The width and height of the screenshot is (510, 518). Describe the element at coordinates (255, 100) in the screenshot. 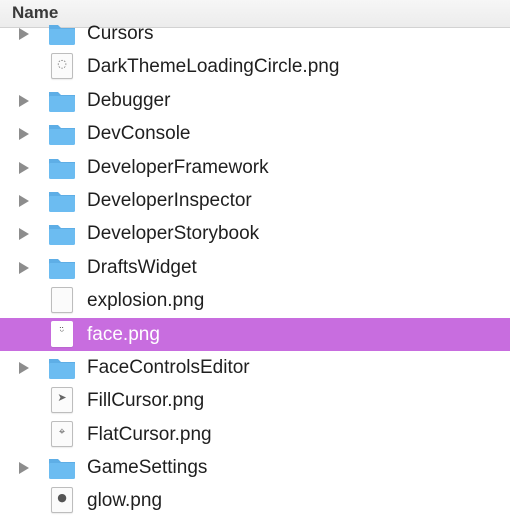

I see `folder-row: Debugger` at that location.